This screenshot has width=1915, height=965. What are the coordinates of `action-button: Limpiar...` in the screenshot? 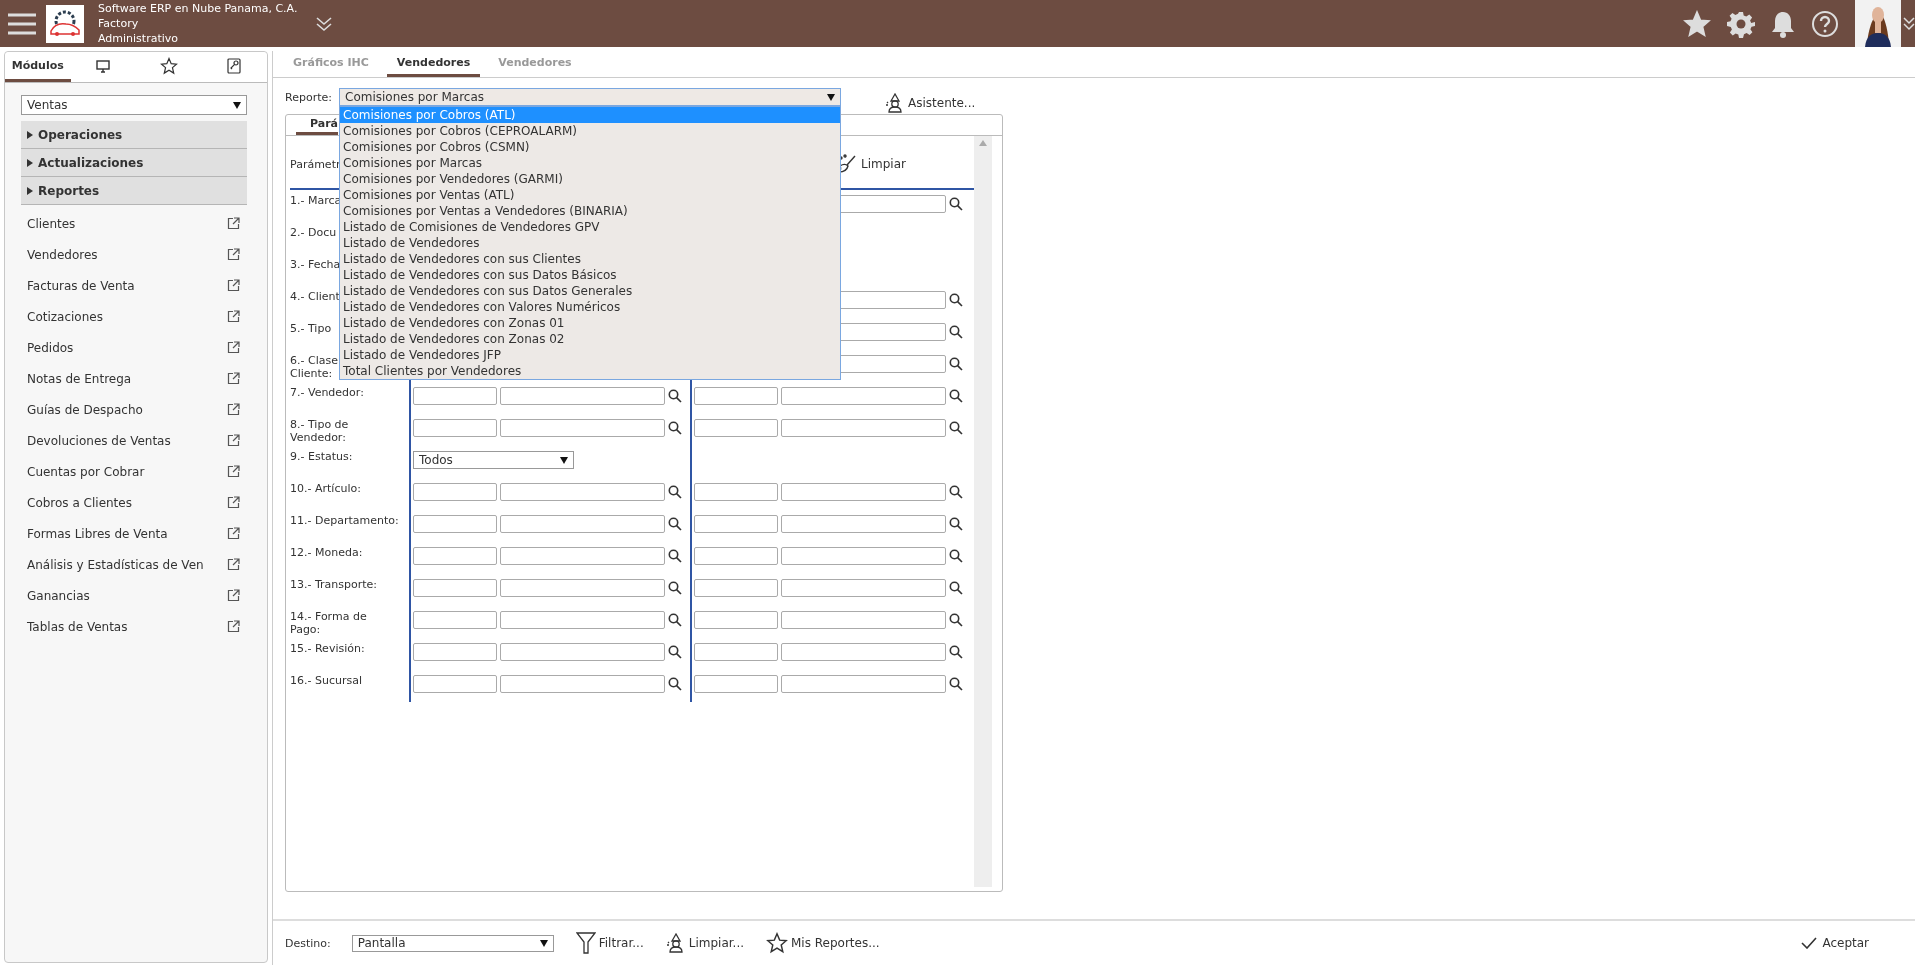 It's located at (704, 943).